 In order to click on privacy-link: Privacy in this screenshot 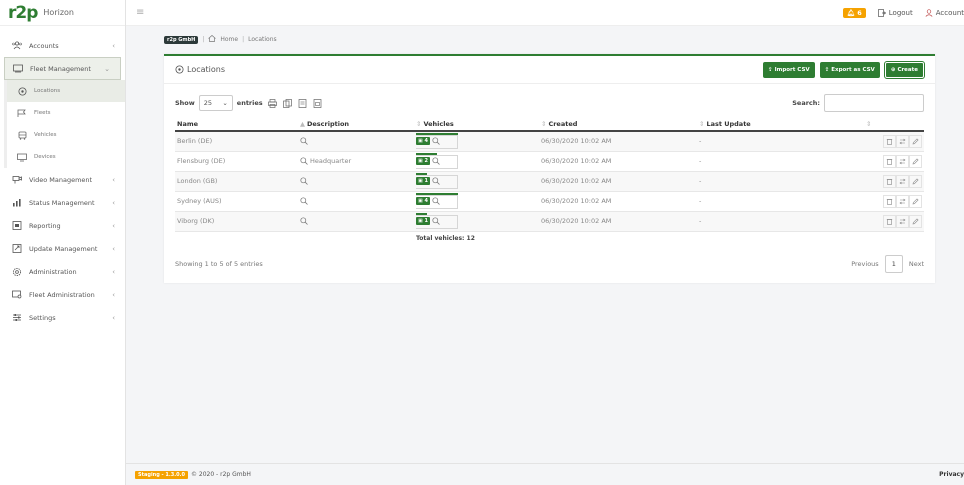, I will do `click(951, 474)`.